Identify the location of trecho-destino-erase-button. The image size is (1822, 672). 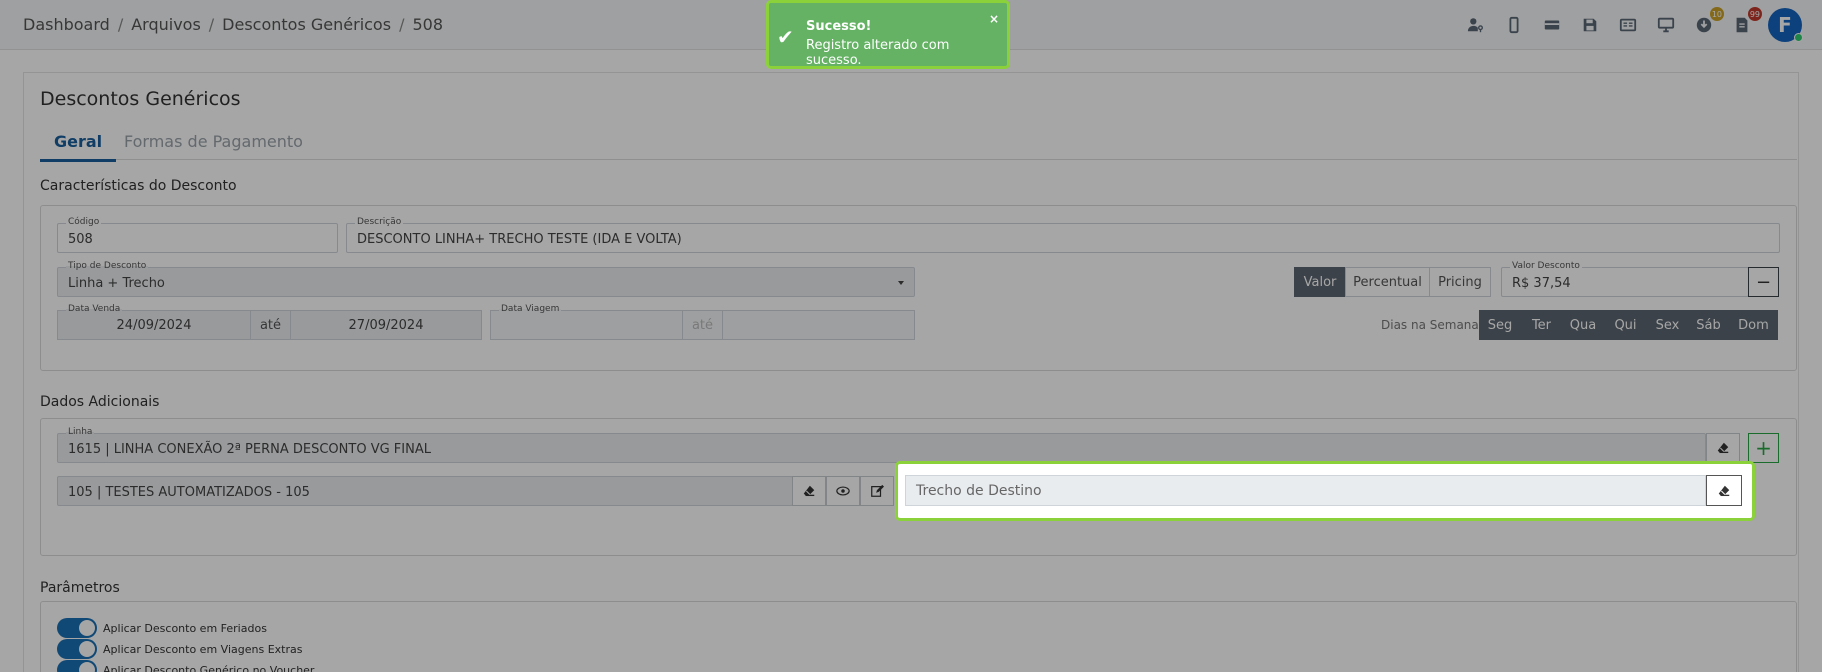
(1724, 490).